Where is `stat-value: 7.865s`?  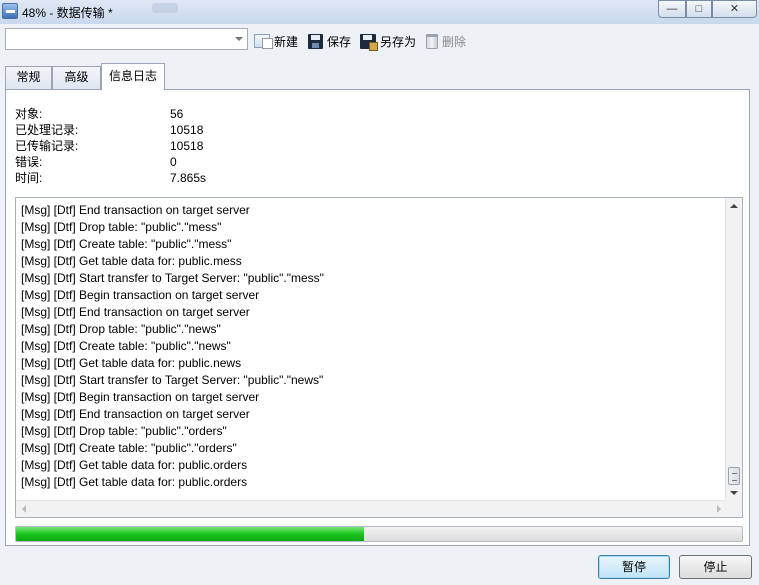 stat-value: 7.865s is located at coordinates (188, 178).